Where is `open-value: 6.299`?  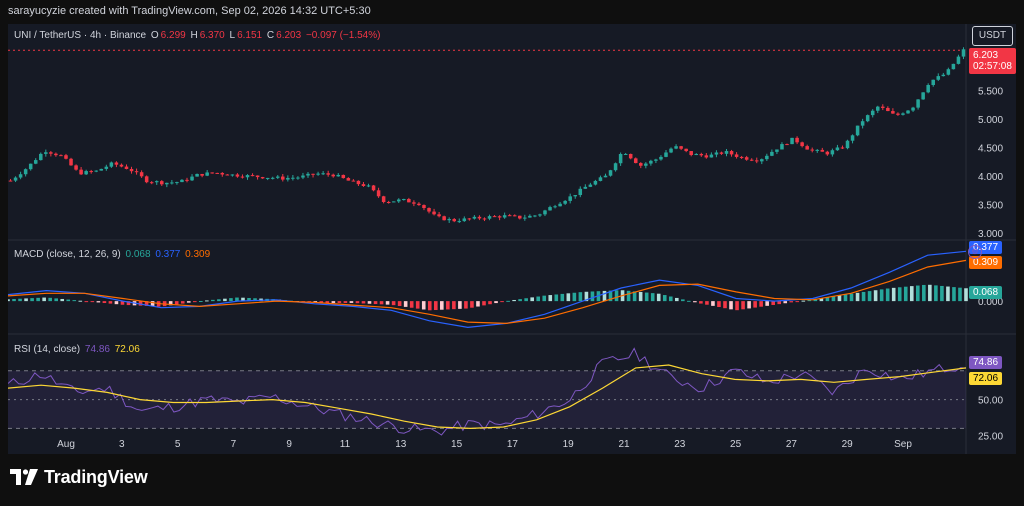
open-value: 6.299 is located at coordinates (173, 35).